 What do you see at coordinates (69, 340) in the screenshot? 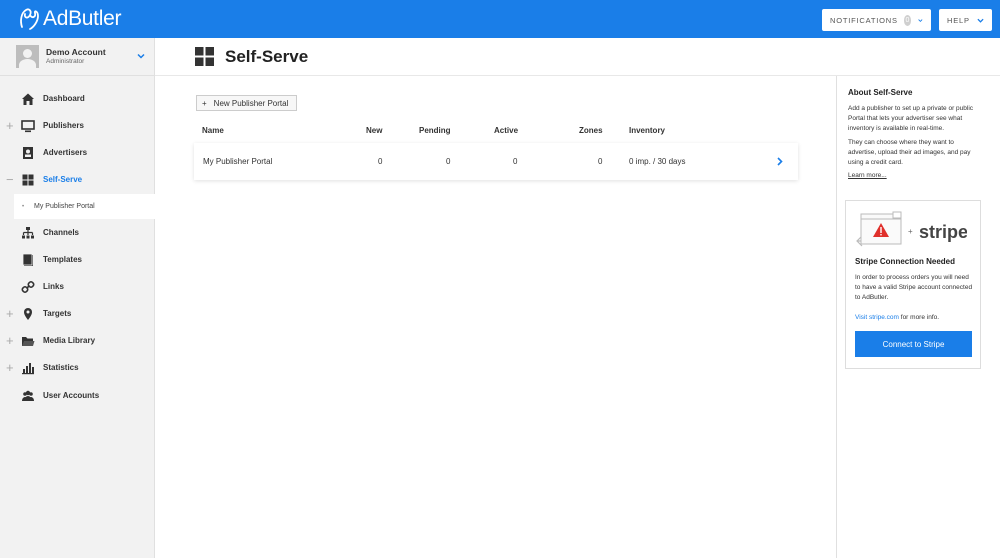
I see `sidebar-item-label: Media Library` at bounding box center [69, 340].